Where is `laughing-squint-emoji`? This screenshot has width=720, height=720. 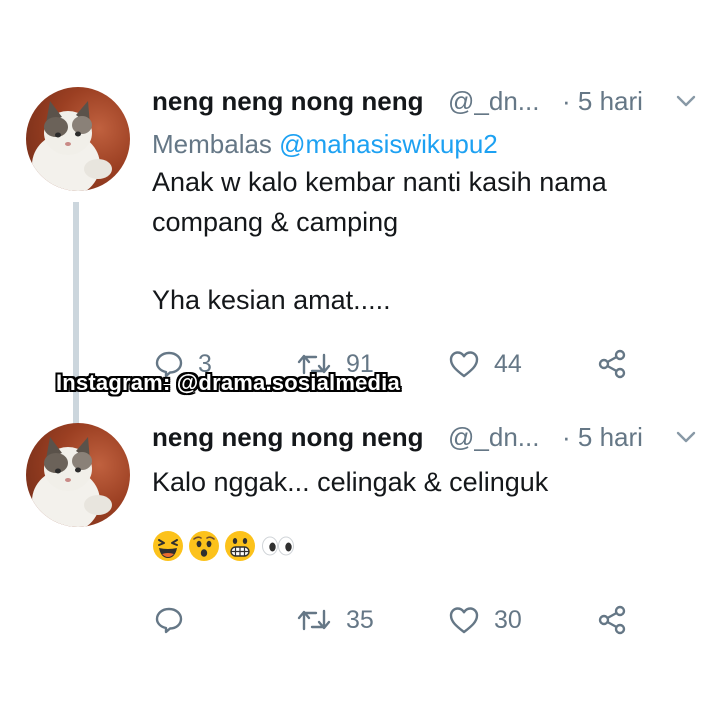 laughing-squint-emoji is located at coordinates (168, 546).